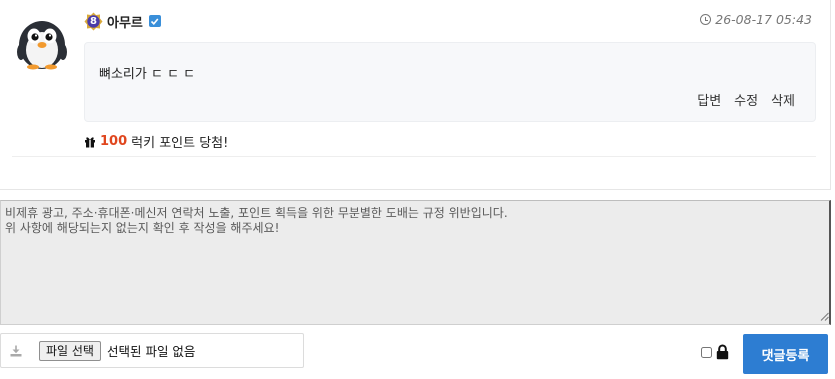 The image size is (835, 379). Describe the element at coordinates (180, 143) in the screenshot. I see `lucky-point-text: 럭키 포인트 당첨!` at that location.